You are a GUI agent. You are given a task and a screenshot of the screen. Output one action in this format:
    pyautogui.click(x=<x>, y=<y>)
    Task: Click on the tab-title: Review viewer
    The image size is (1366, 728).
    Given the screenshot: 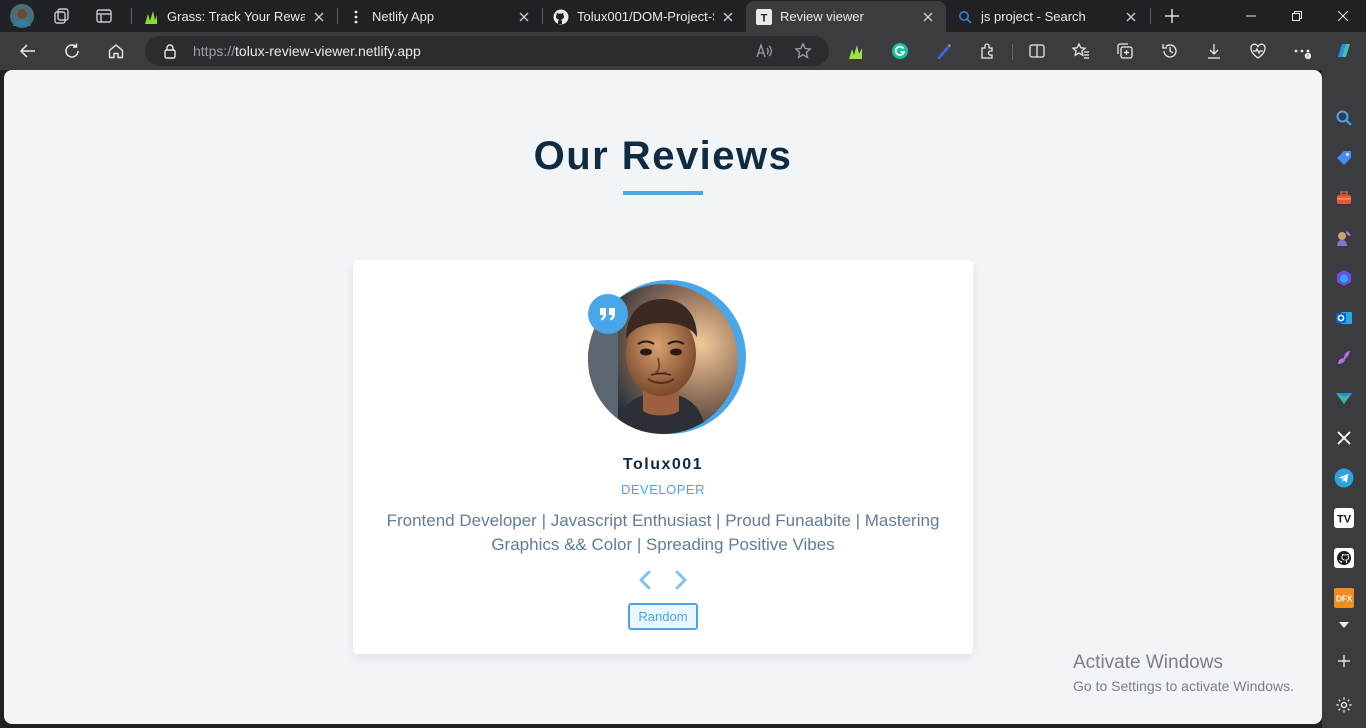 What is the action you would take?
    pyautogui.click(x=822, y=16)
    